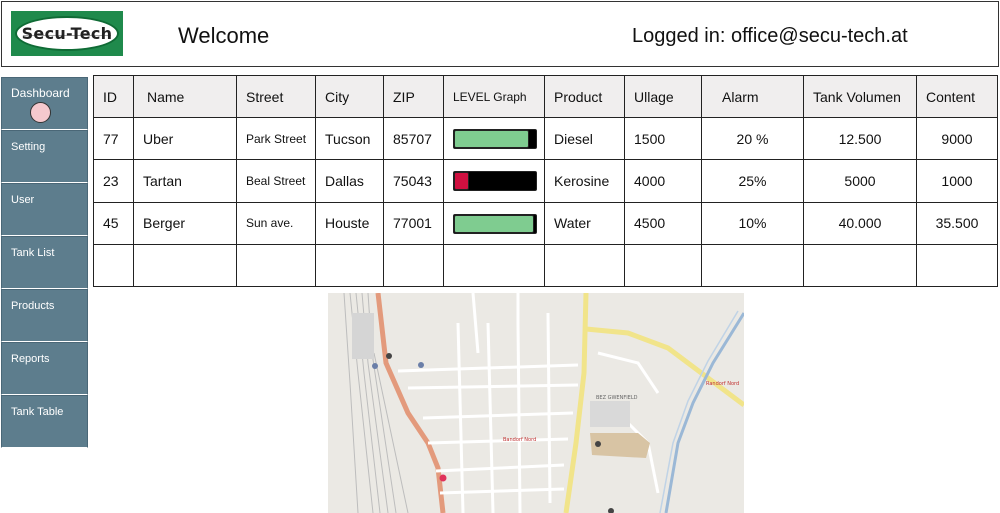  I want to click on dashboard-indicator-icon, so click(40, 112).